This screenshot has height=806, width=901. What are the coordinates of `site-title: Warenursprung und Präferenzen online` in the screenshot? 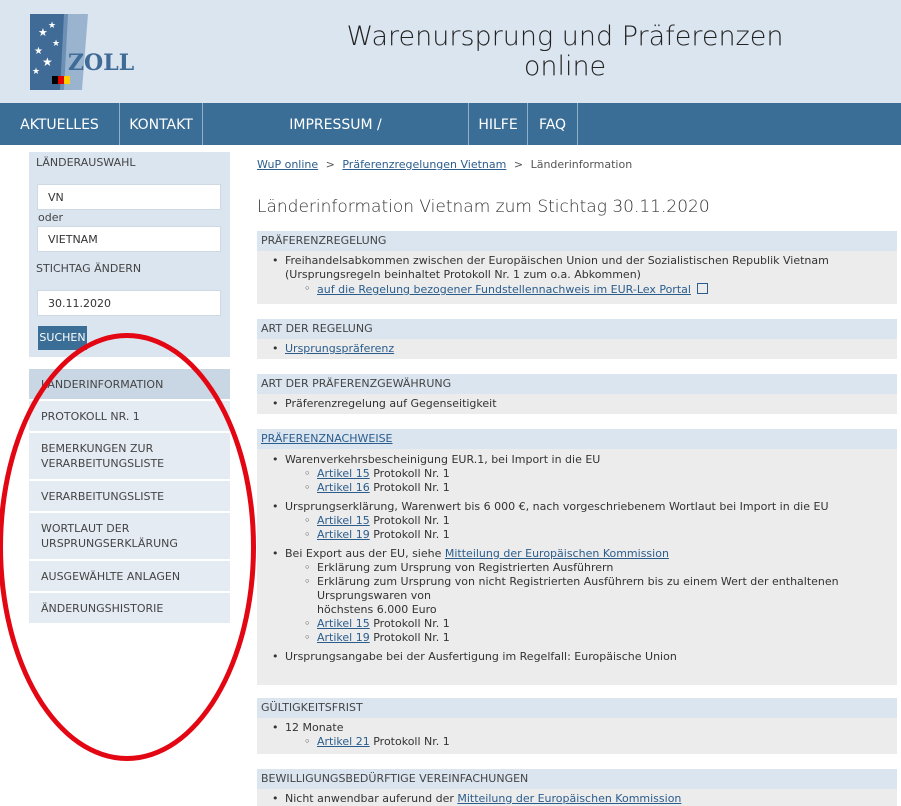 It's located at (565, 52).